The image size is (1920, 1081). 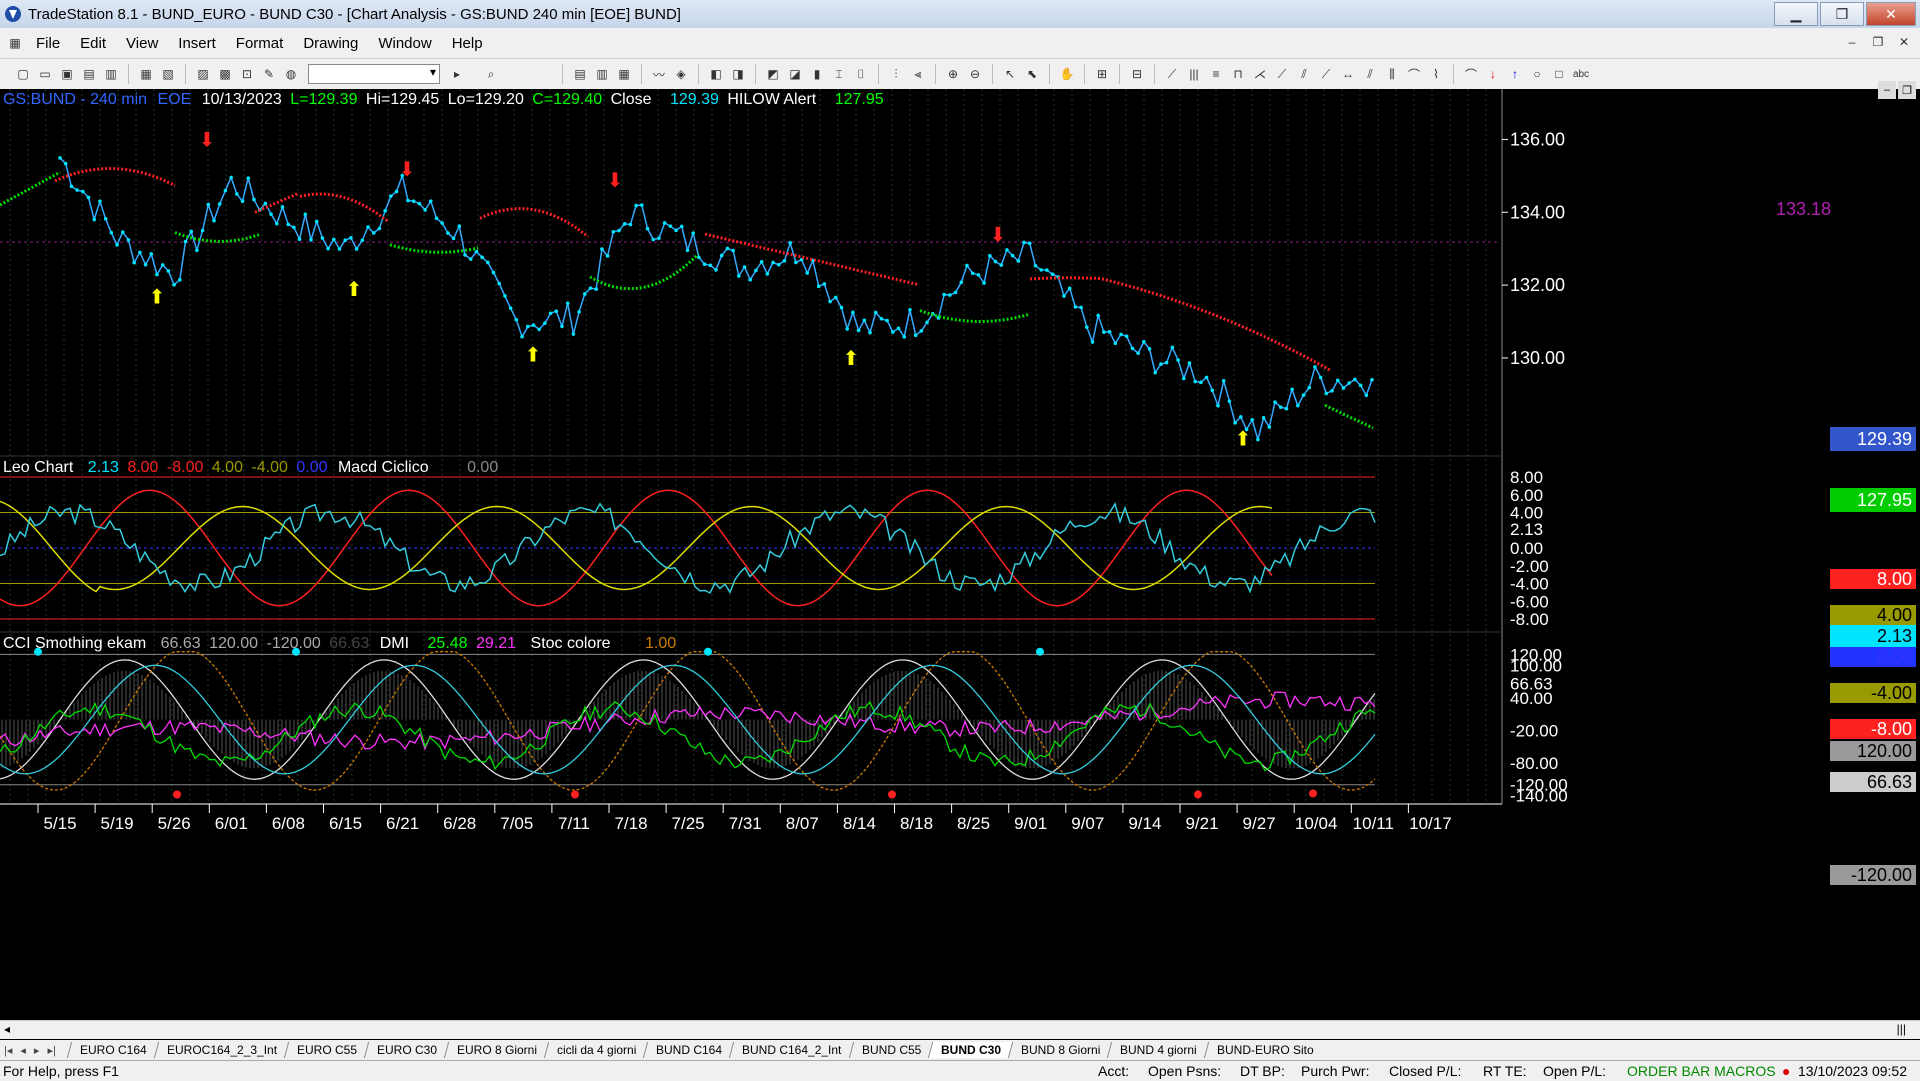 What do you see at coordinates (1392, 74) in the screenshot?
I see `draw10-icon: ⫼` at bounding box center [1392, 74].